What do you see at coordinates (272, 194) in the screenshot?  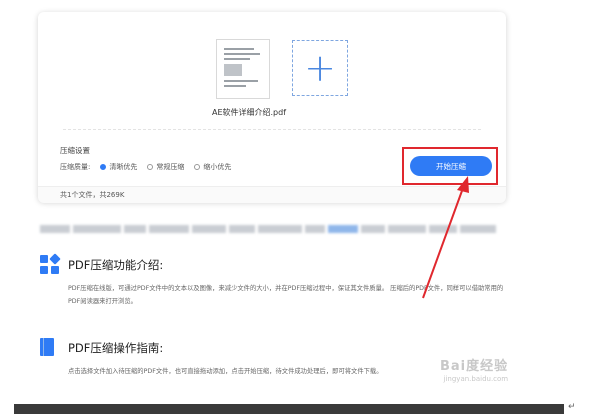 I see `card-footer: 共1个文件，共269K` at bounding box center [272, 194].